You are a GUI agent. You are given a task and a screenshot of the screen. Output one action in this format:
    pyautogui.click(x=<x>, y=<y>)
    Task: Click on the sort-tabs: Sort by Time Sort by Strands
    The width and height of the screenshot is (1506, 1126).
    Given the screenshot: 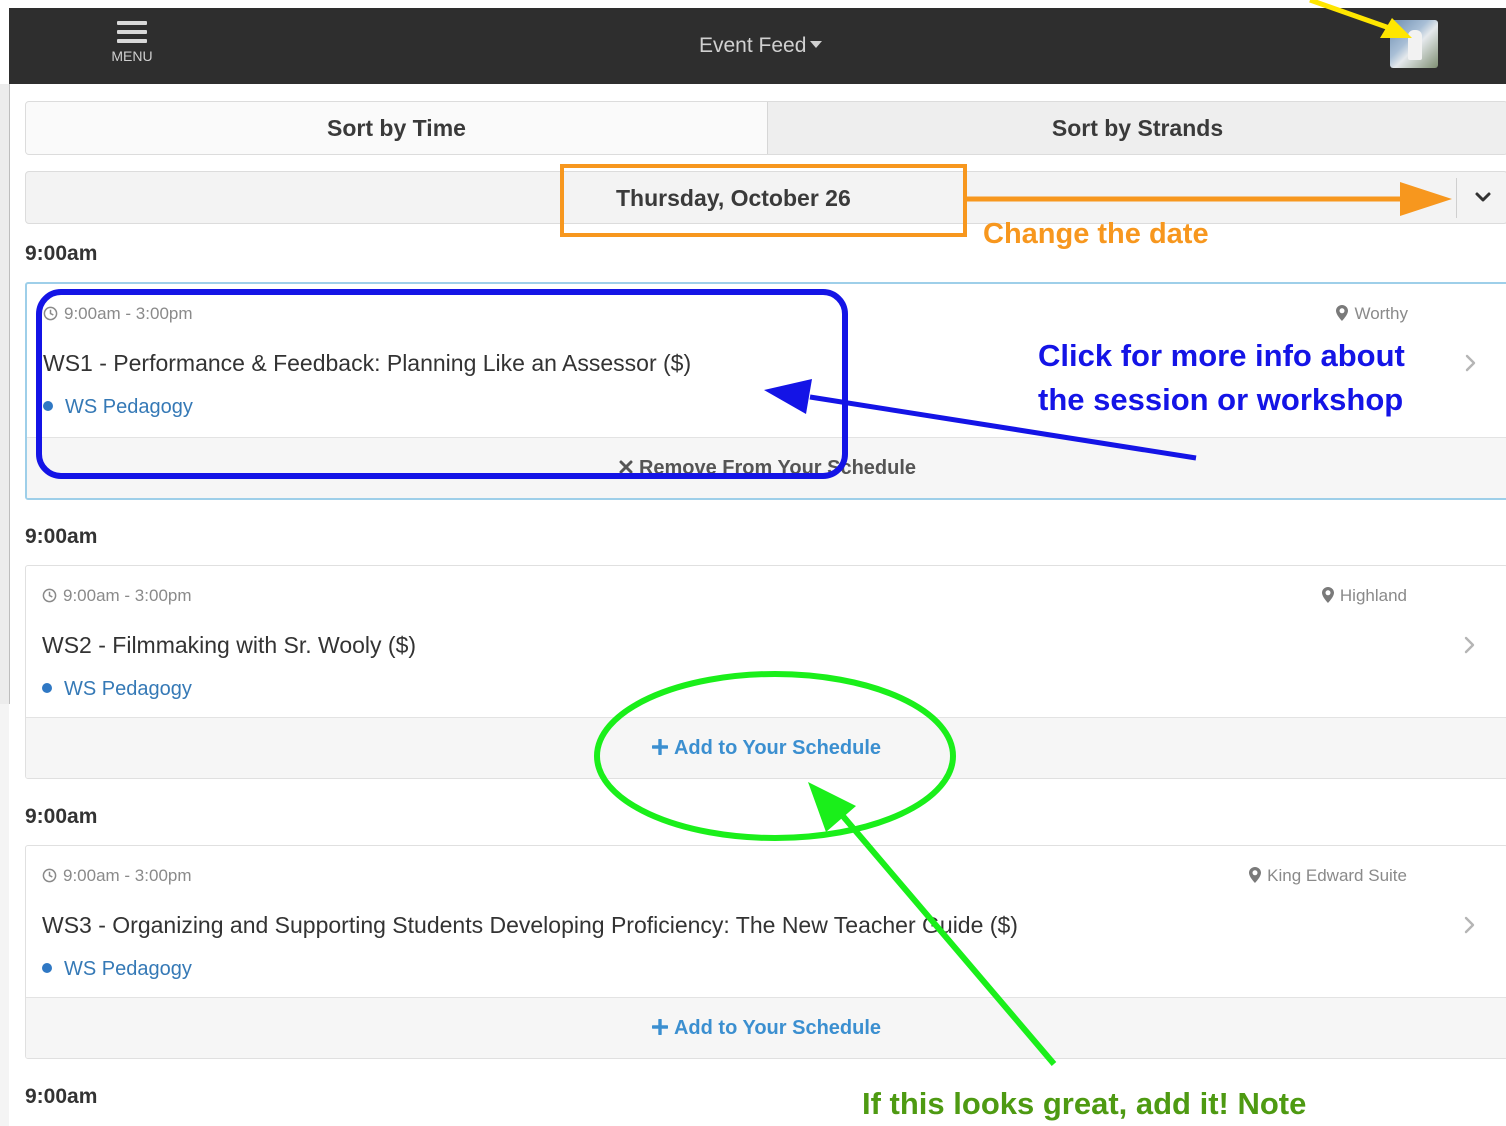 What is the action you would take?
    pyautogui.click(x=765, y=128)
    